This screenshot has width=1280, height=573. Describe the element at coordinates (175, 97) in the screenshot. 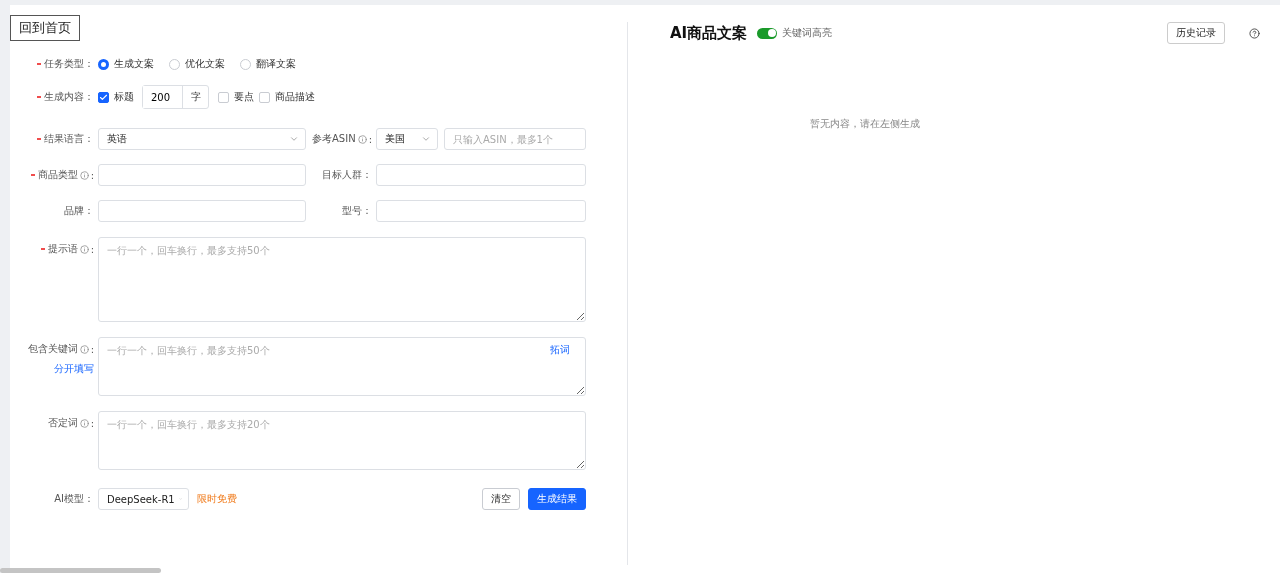

I see `length-input: 200 字` at that location.